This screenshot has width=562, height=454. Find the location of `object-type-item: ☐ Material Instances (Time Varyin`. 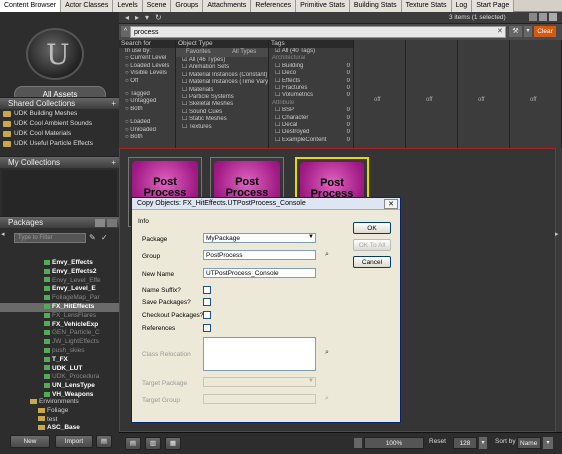

object-type-item: ☐ Material Instances (Time Varyin is located at coordinates (222, 82).